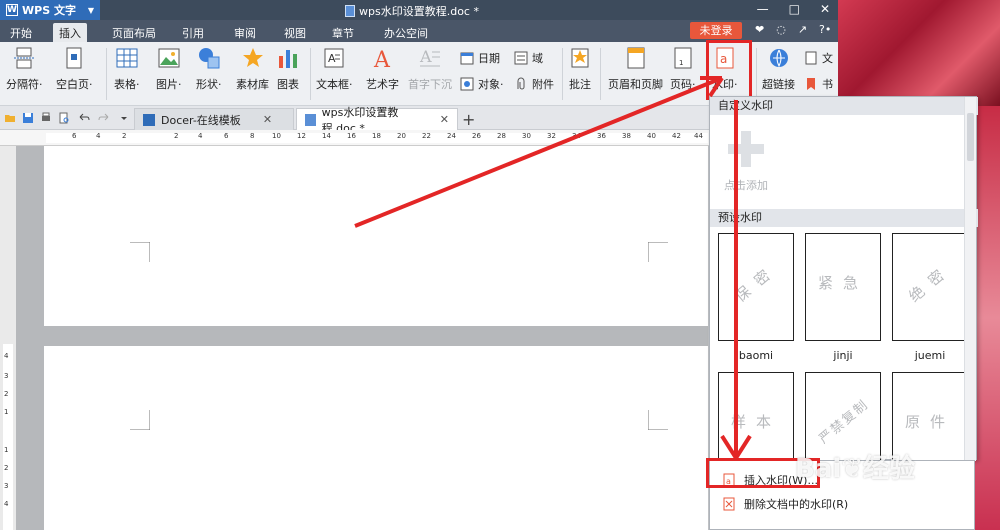  Describe the element at coordinates (929, 422) in the screenshot. I see `watermark-preview-text: 原件` at that location.